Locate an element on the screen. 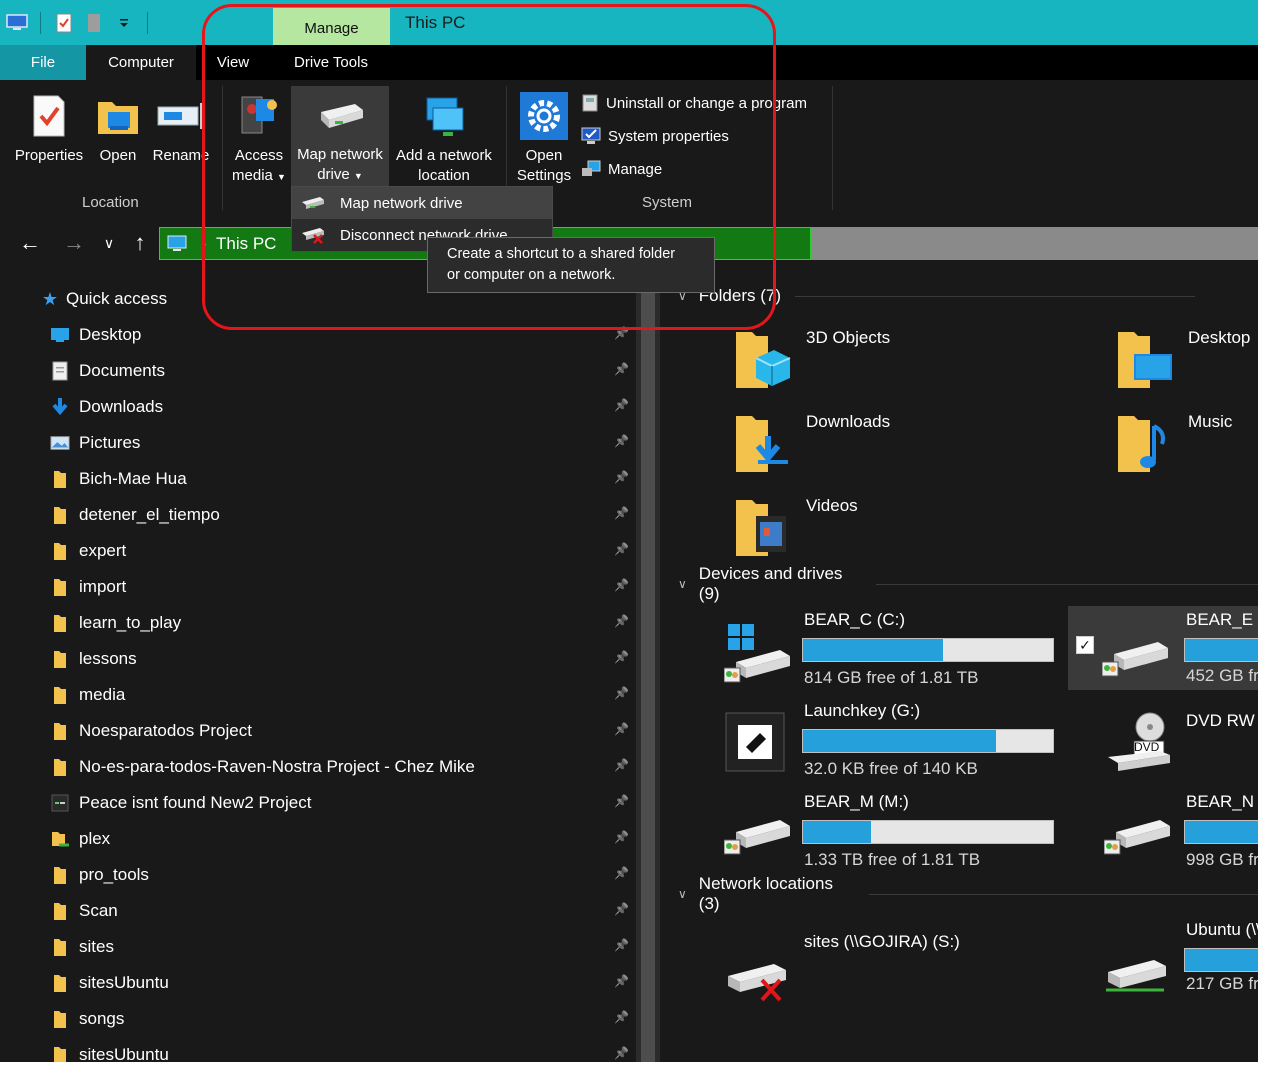  menu-item-label: Map network drive is located at coordinates (401, 203).